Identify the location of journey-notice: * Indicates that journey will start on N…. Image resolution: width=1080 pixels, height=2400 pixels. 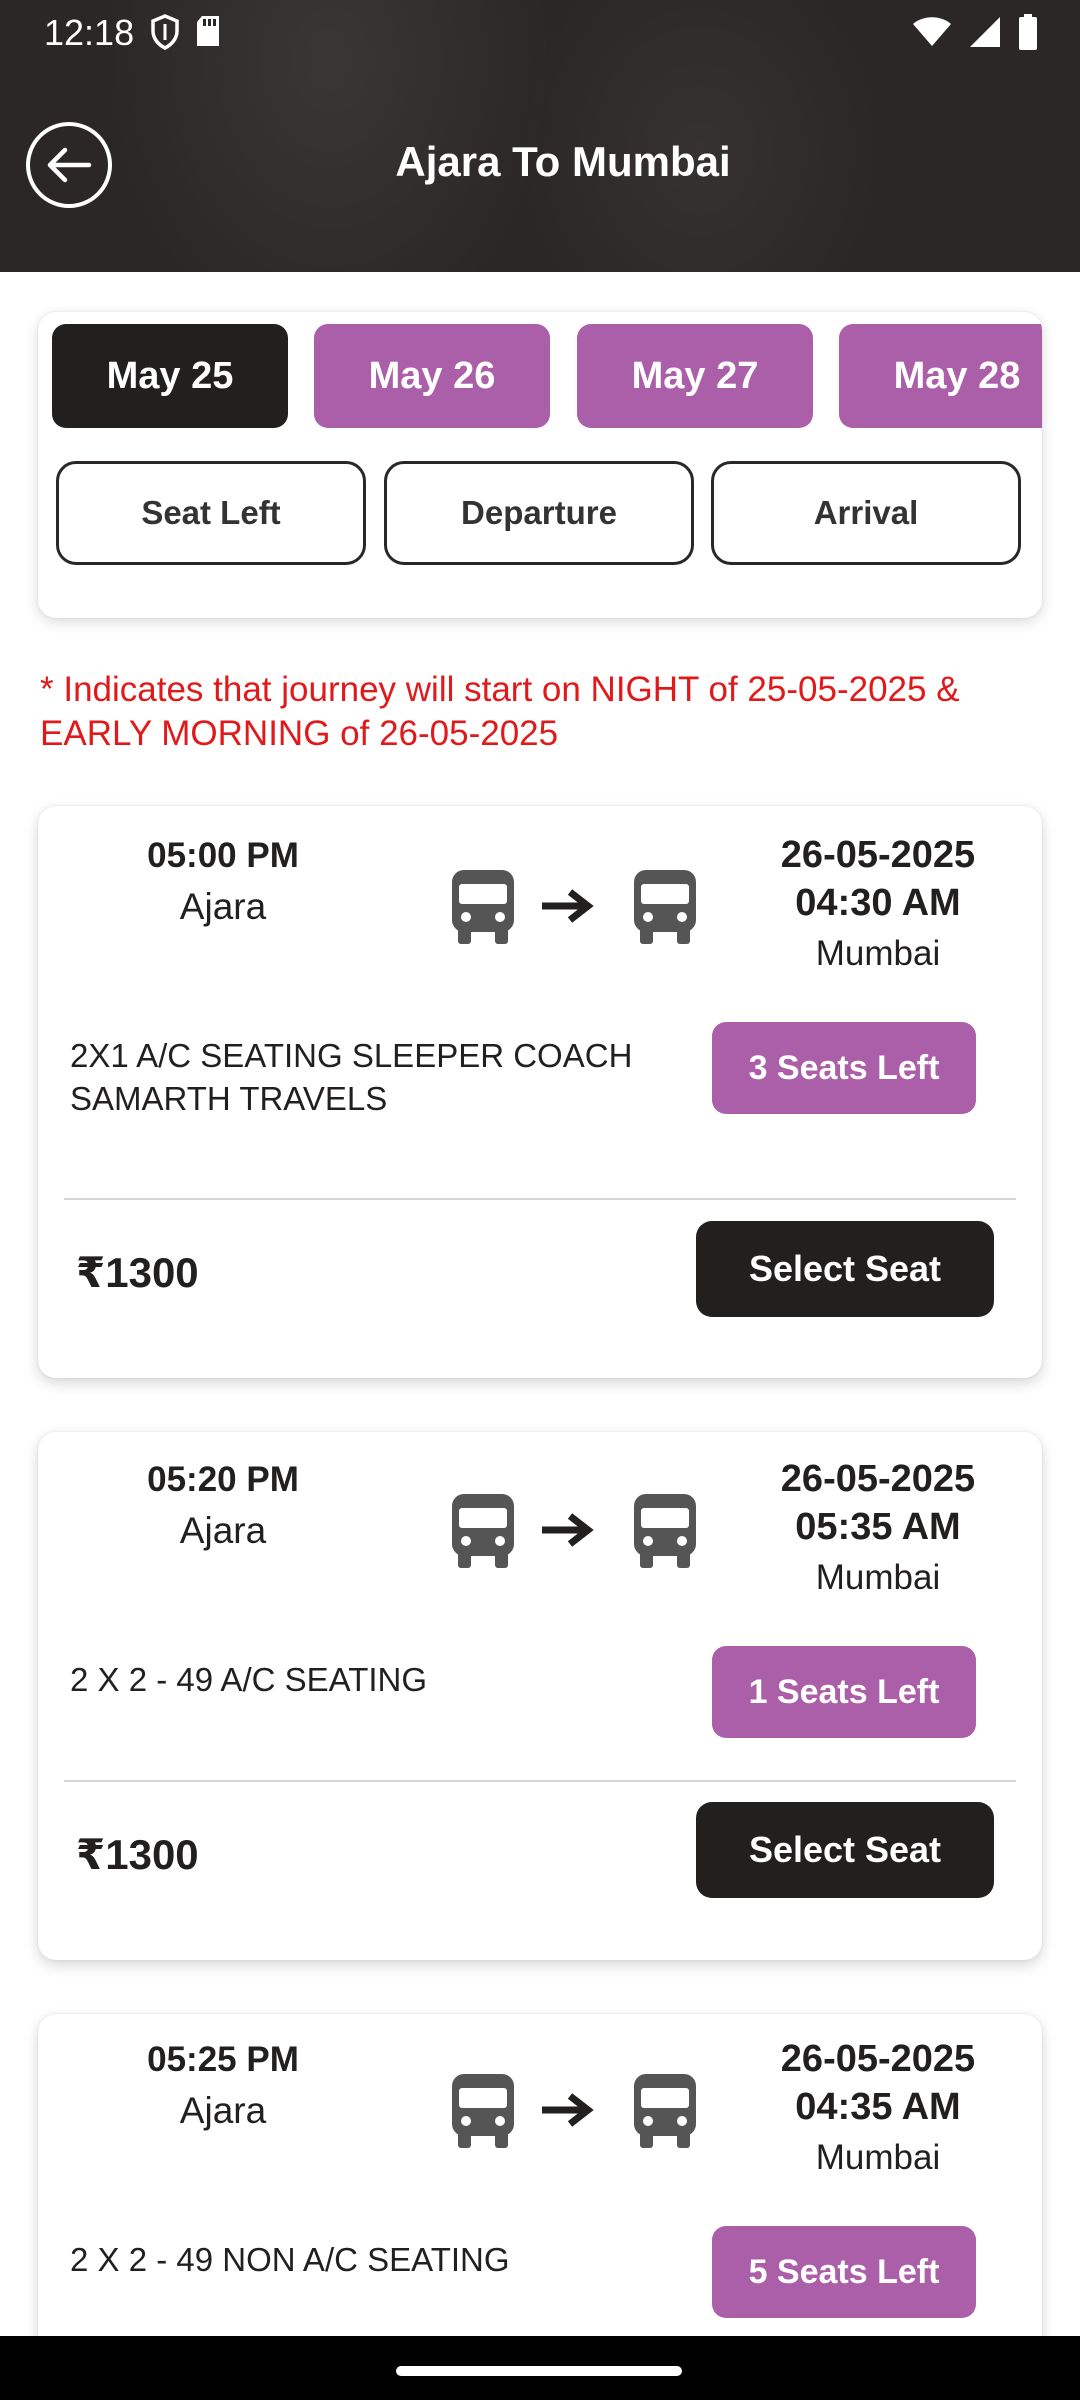
(500, 711).